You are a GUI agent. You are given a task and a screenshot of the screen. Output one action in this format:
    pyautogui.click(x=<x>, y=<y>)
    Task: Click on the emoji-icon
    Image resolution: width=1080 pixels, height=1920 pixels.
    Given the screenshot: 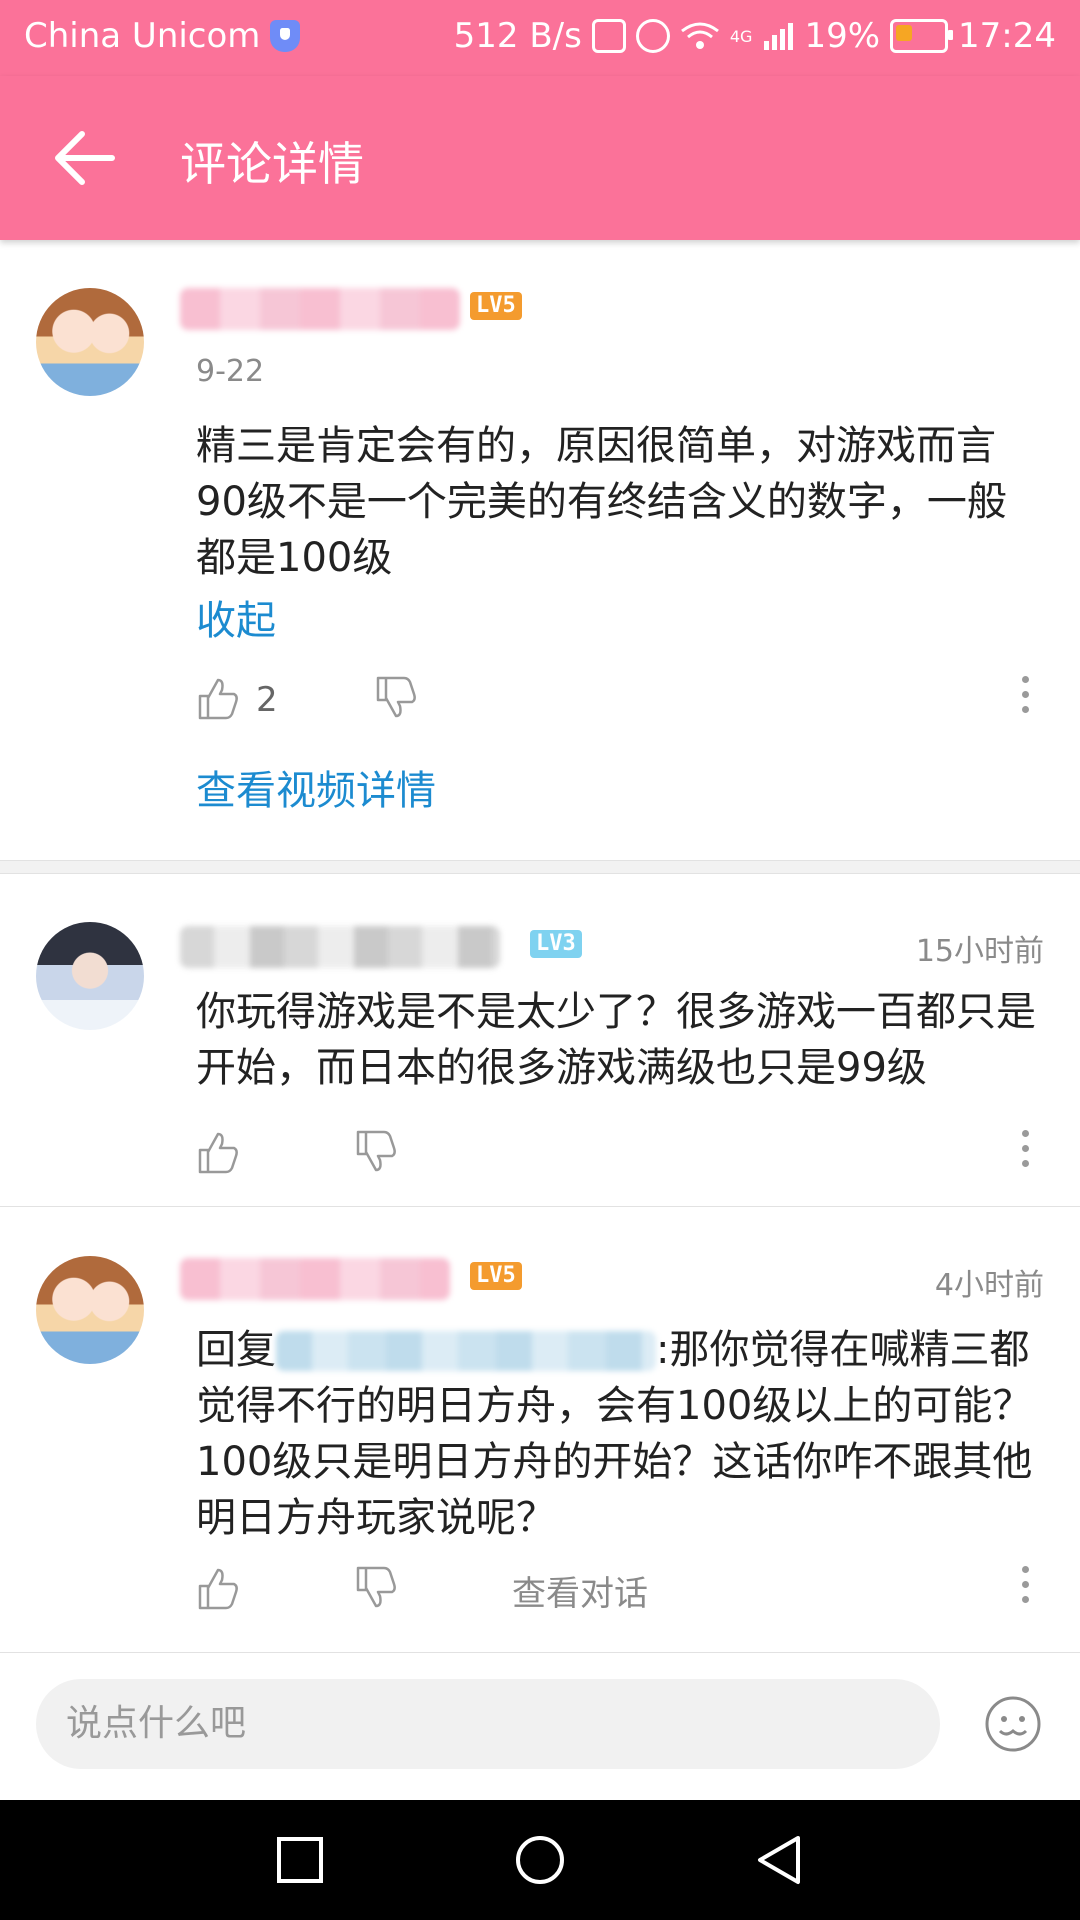 What is the action you would take?
    pyautogui.click(x=1013, y=1724)
    